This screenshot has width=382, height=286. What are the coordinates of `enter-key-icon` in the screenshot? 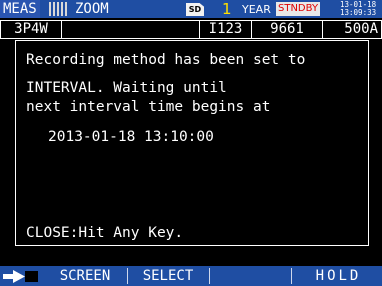 It's located at (20, 276).